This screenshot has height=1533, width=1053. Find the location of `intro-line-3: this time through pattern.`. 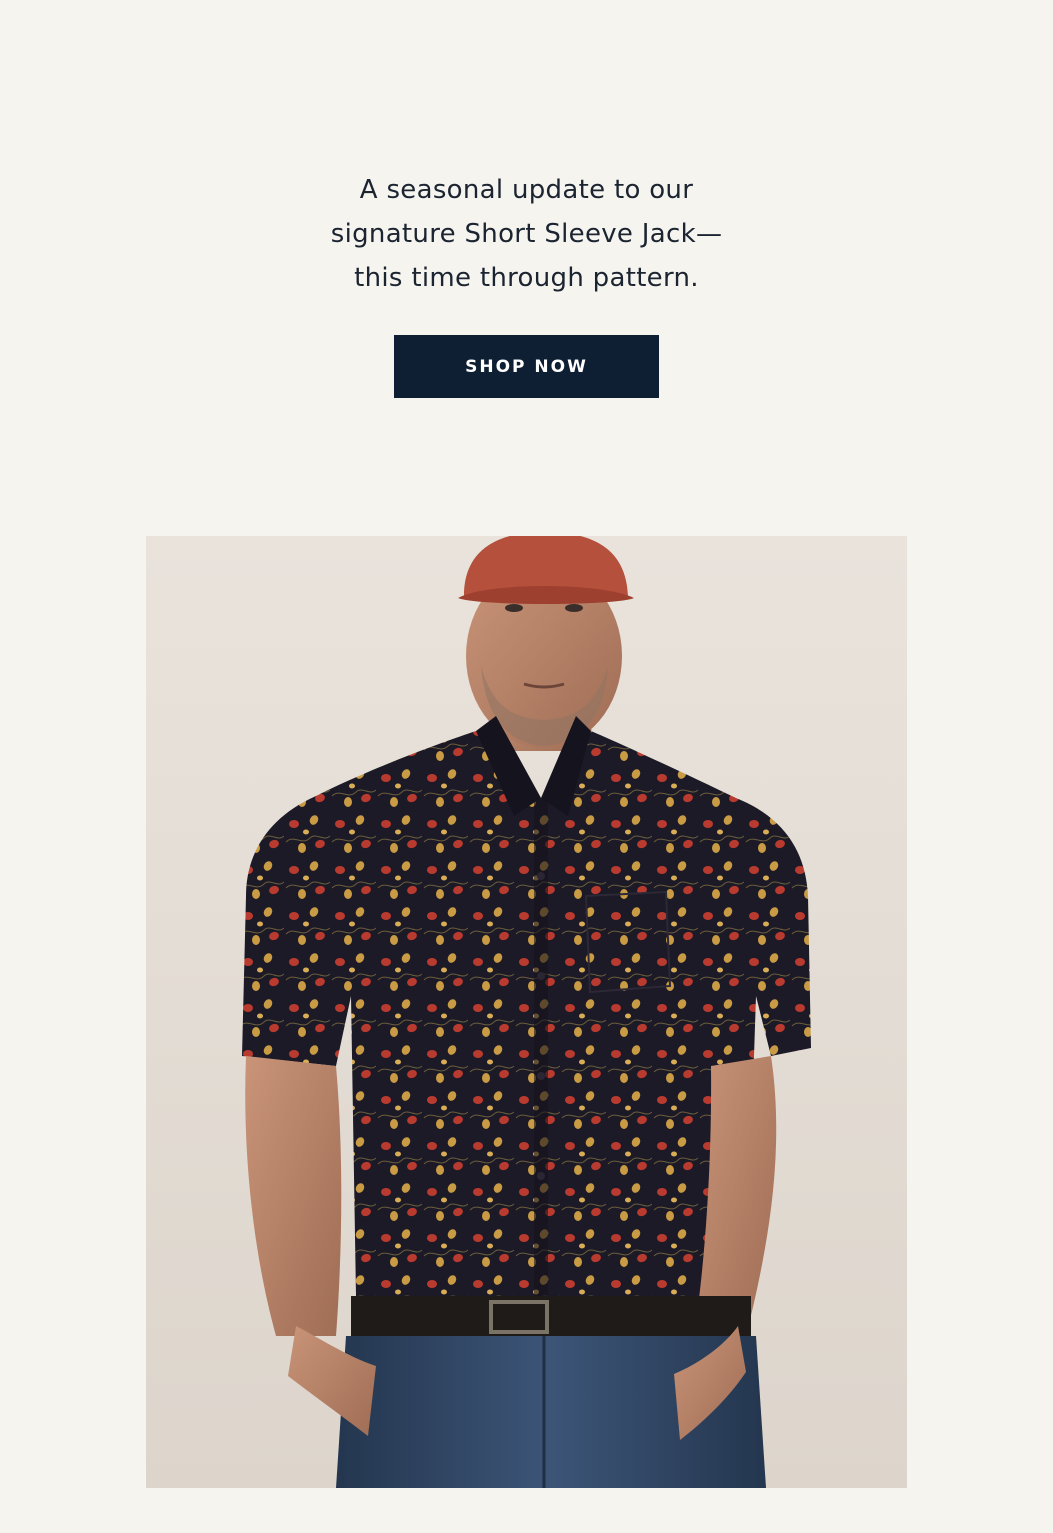

intro-line-3: this time through pattern. is located at coordinates (526, 278).